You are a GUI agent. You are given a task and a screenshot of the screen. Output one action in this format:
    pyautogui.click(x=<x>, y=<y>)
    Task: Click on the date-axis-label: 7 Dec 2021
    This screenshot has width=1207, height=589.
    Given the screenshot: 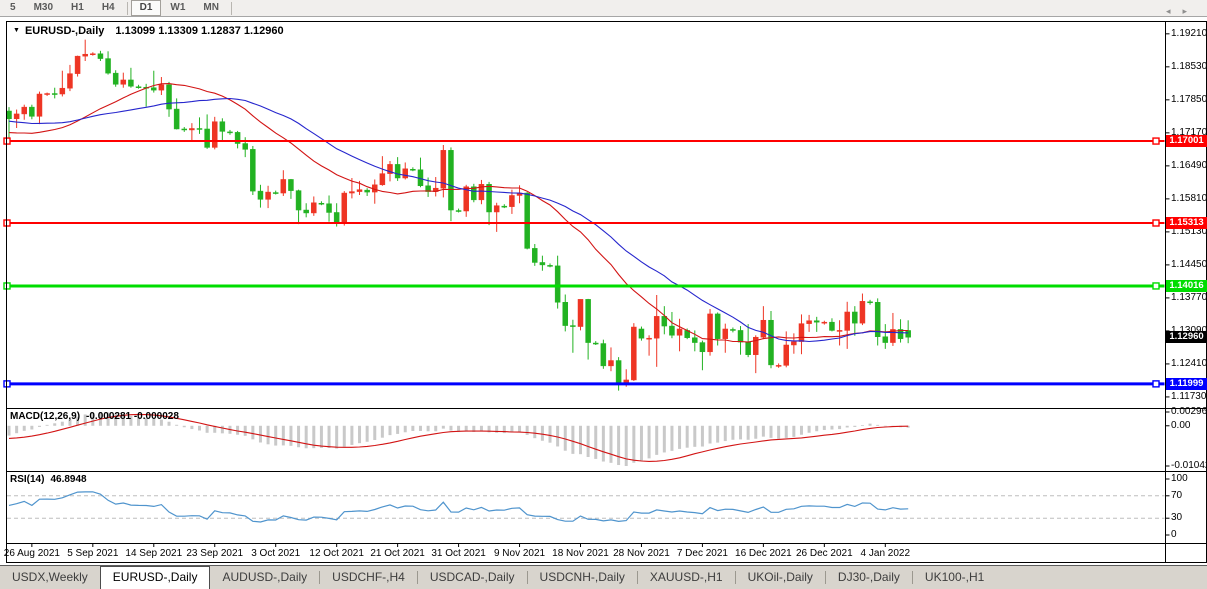 What is the action you would take?
    pyautogui.click(x=702, y=553)
    